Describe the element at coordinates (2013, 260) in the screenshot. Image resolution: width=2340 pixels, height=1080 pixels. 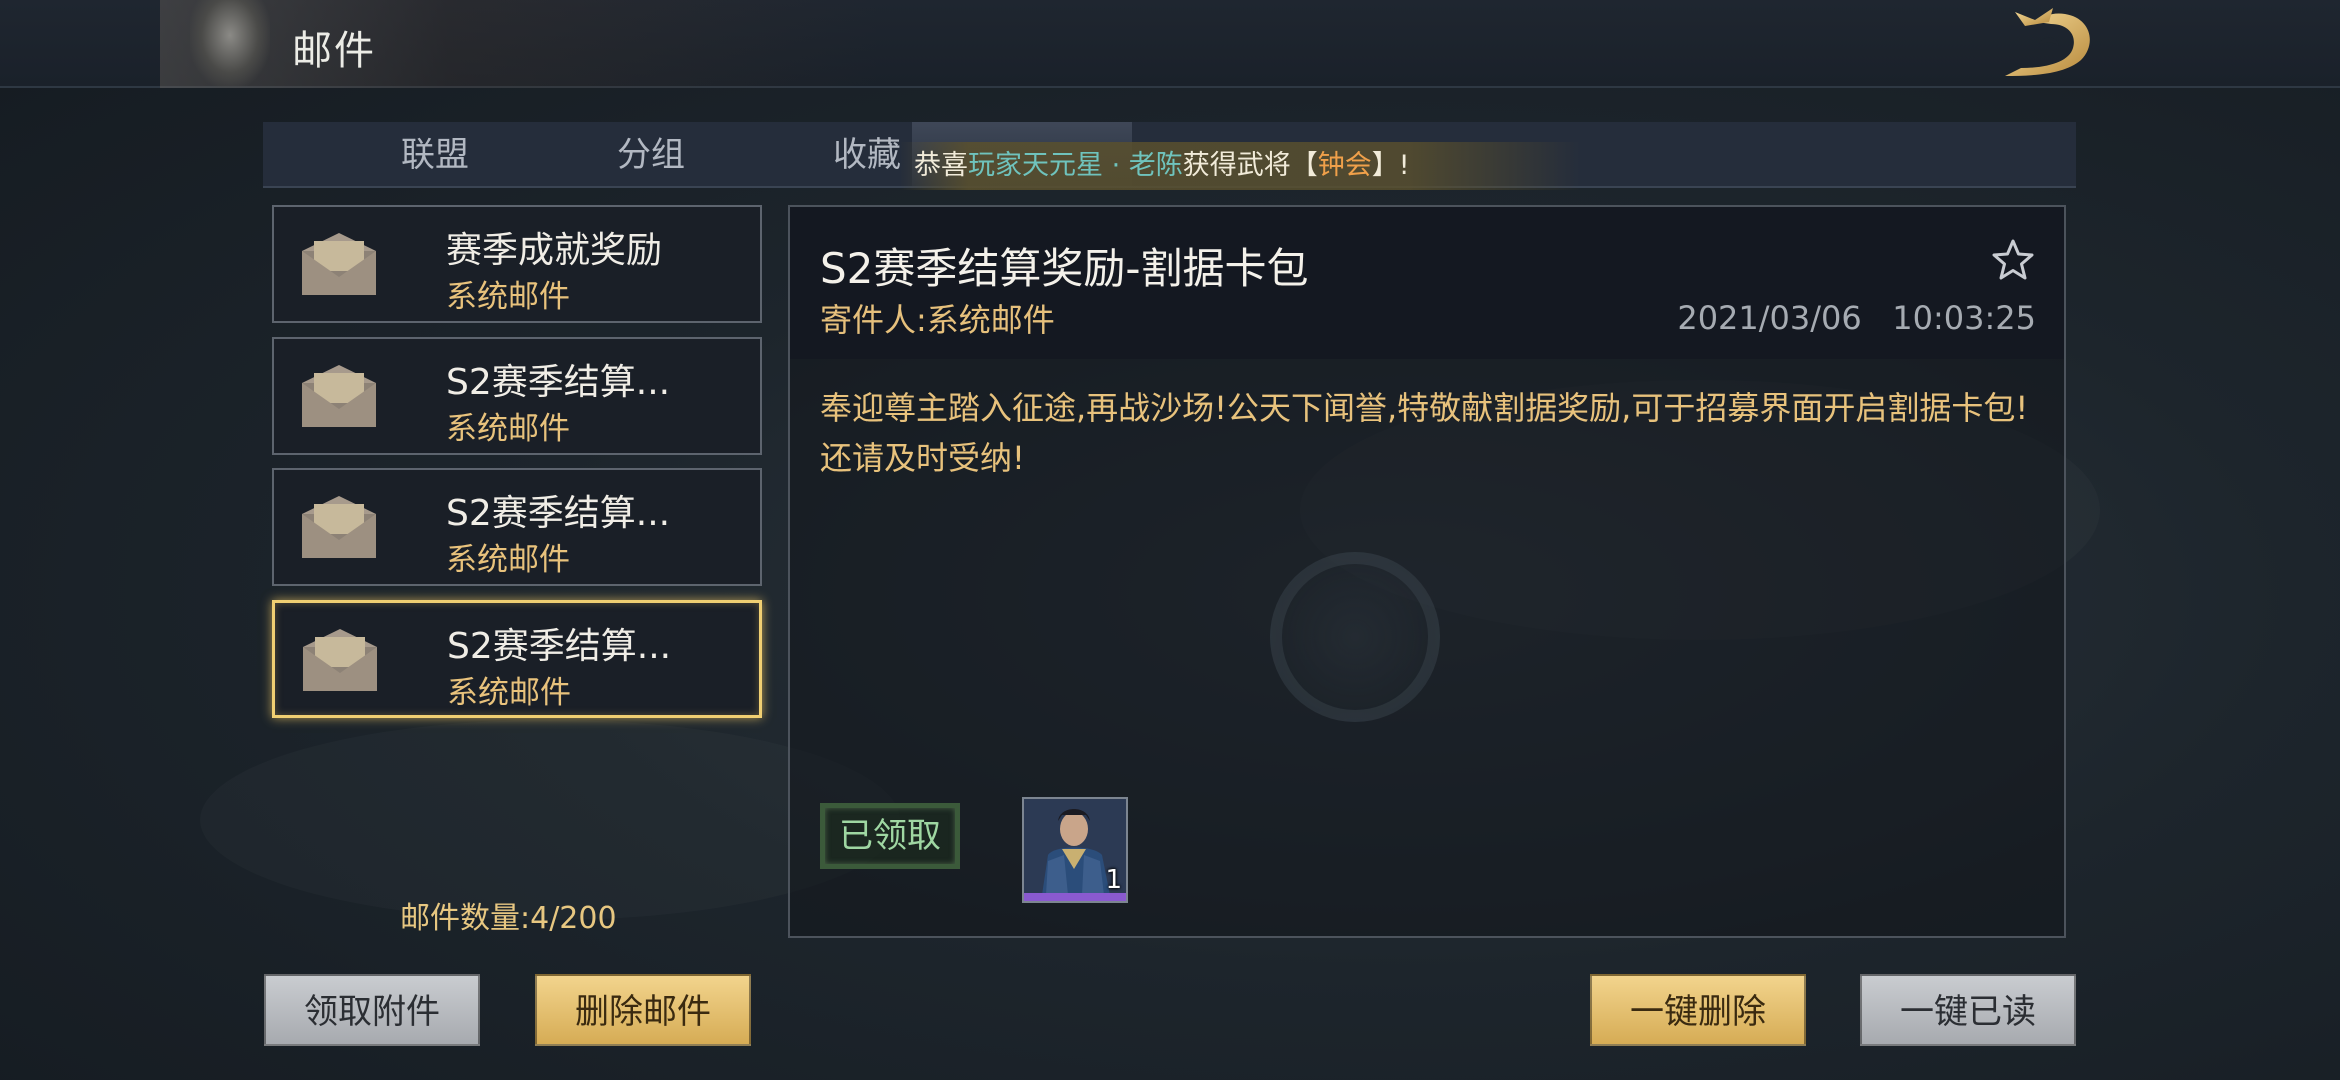
I see `favorite-star-icon` at that location.